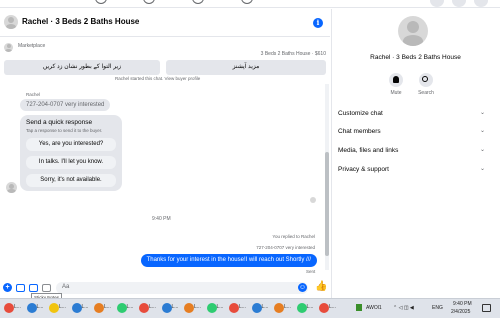  Describe the element at coordinates (302, 287) in the screenshot. I see `emoji-icon: ☺` at that location.